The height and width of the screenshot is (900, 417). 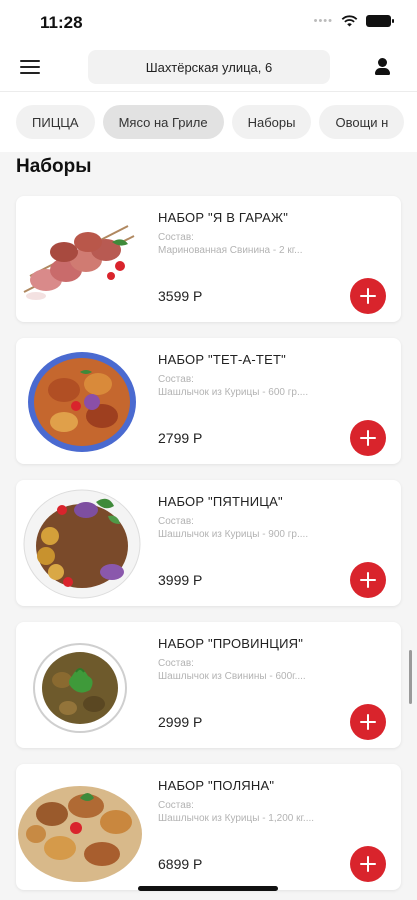 What do you see at coordinates (180, 864) in the screenshot?
I see `product-price: 6899 Р` at bounding box center [180, 864].